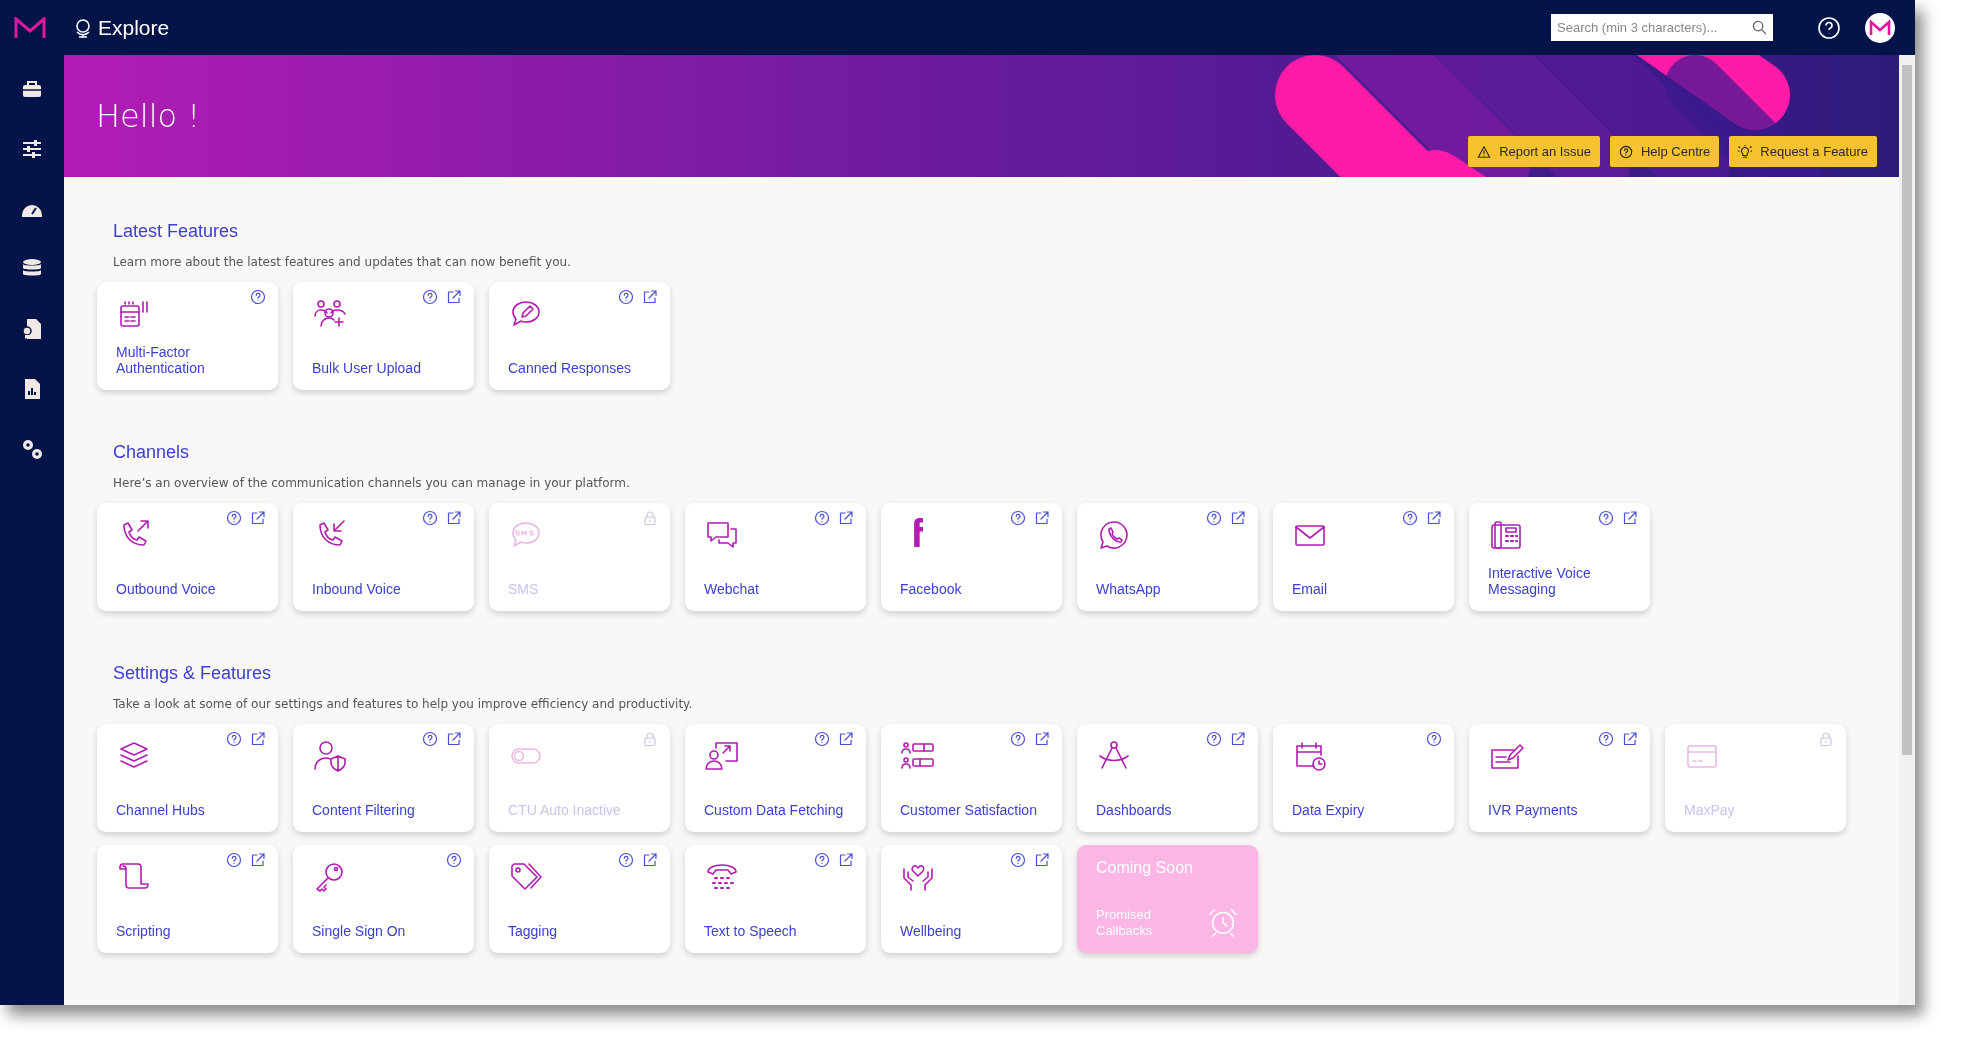  Describe the element at coordinates (1534, 151) in the screenshot. I see `banner-button: Report an Issue` at that location.